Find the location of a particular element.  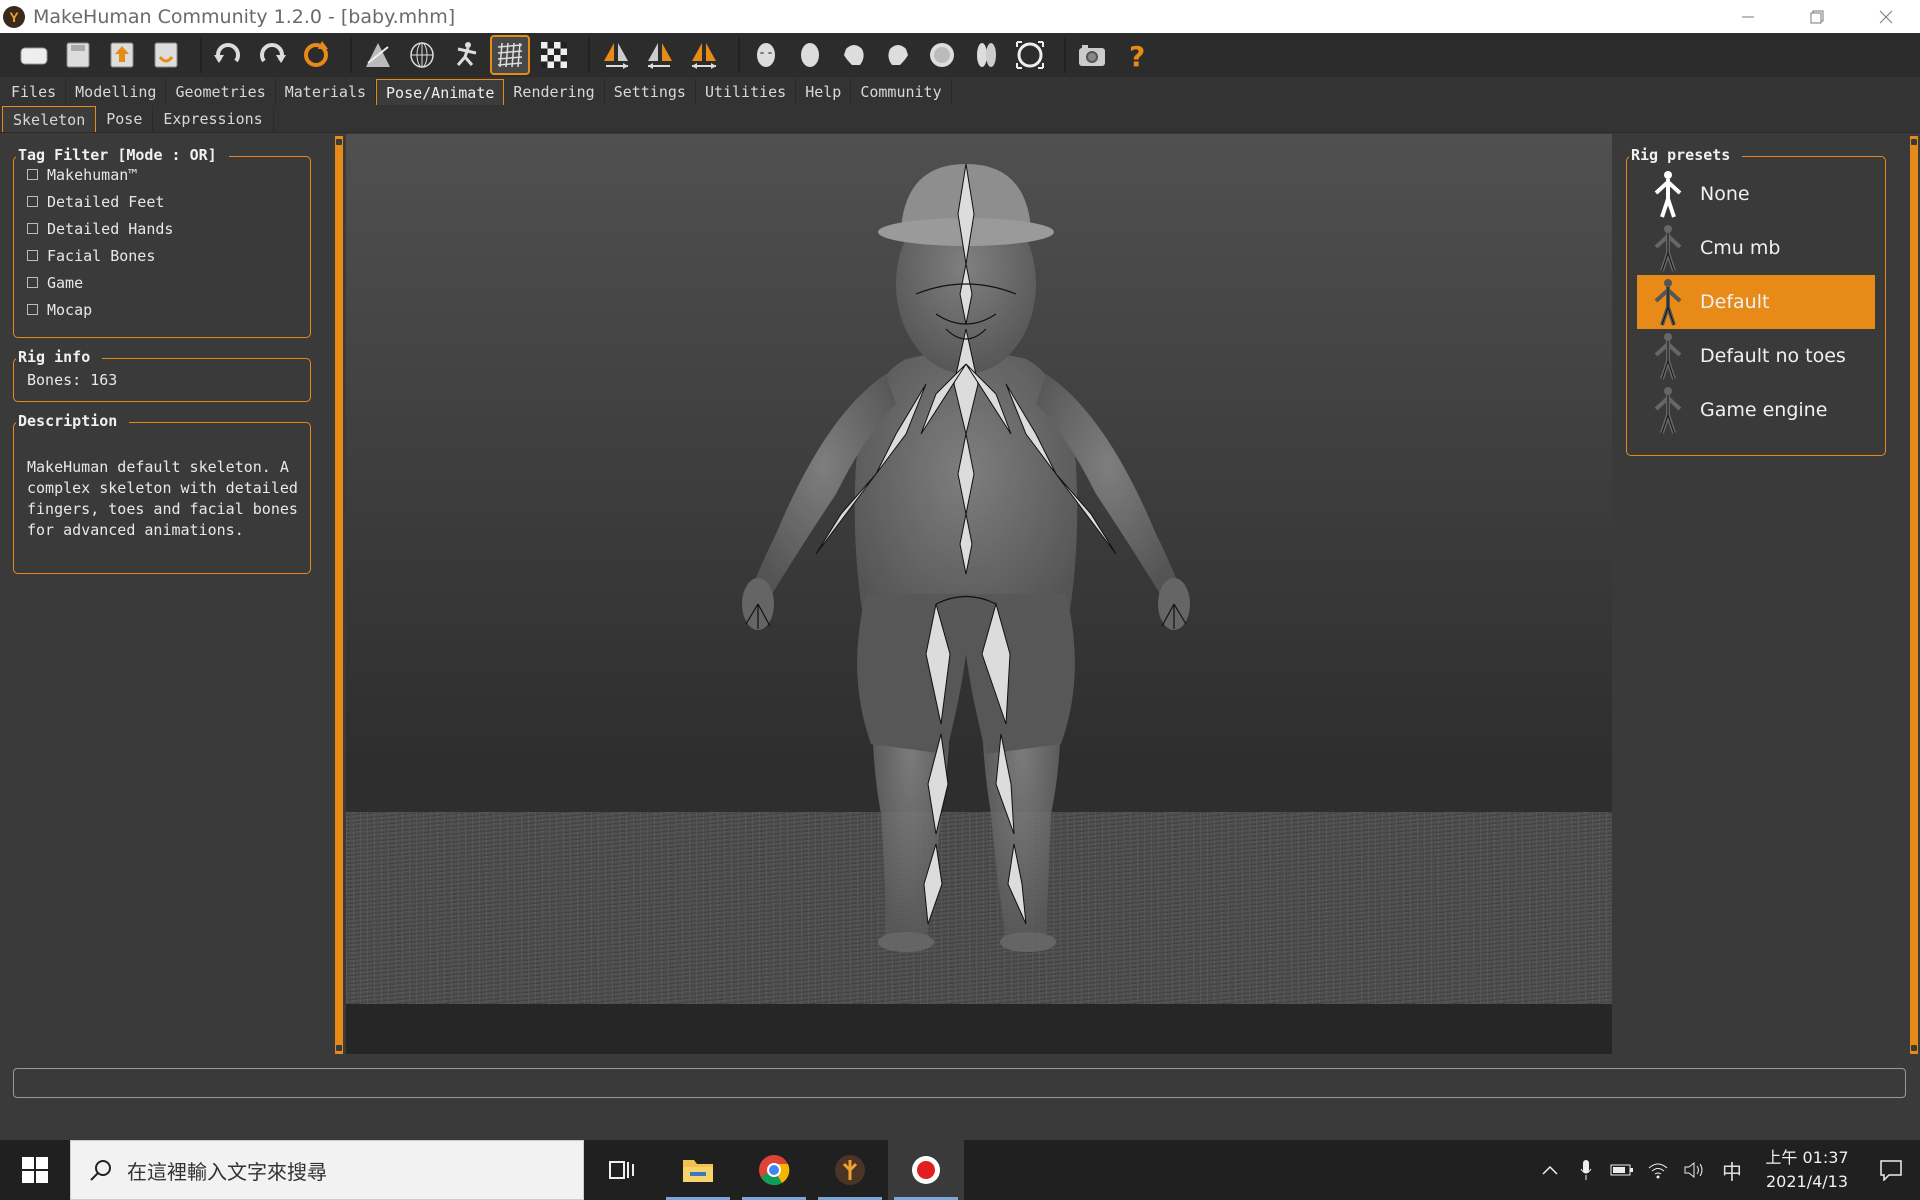

smooth-icon is located at coordinates (378, 55).